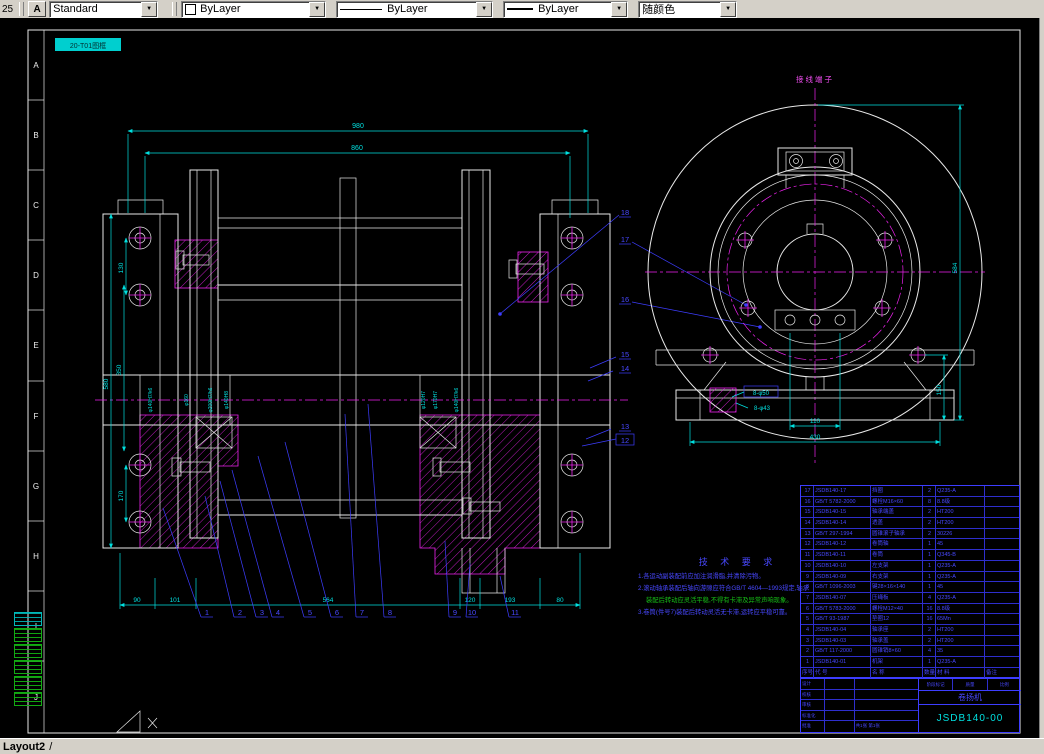 The height and width of the screenshot is (754, 1044). What do you see at coordinates (358, 126) in the screenshot?
I see `dim-label: 980` at bounding box center [358, 126].